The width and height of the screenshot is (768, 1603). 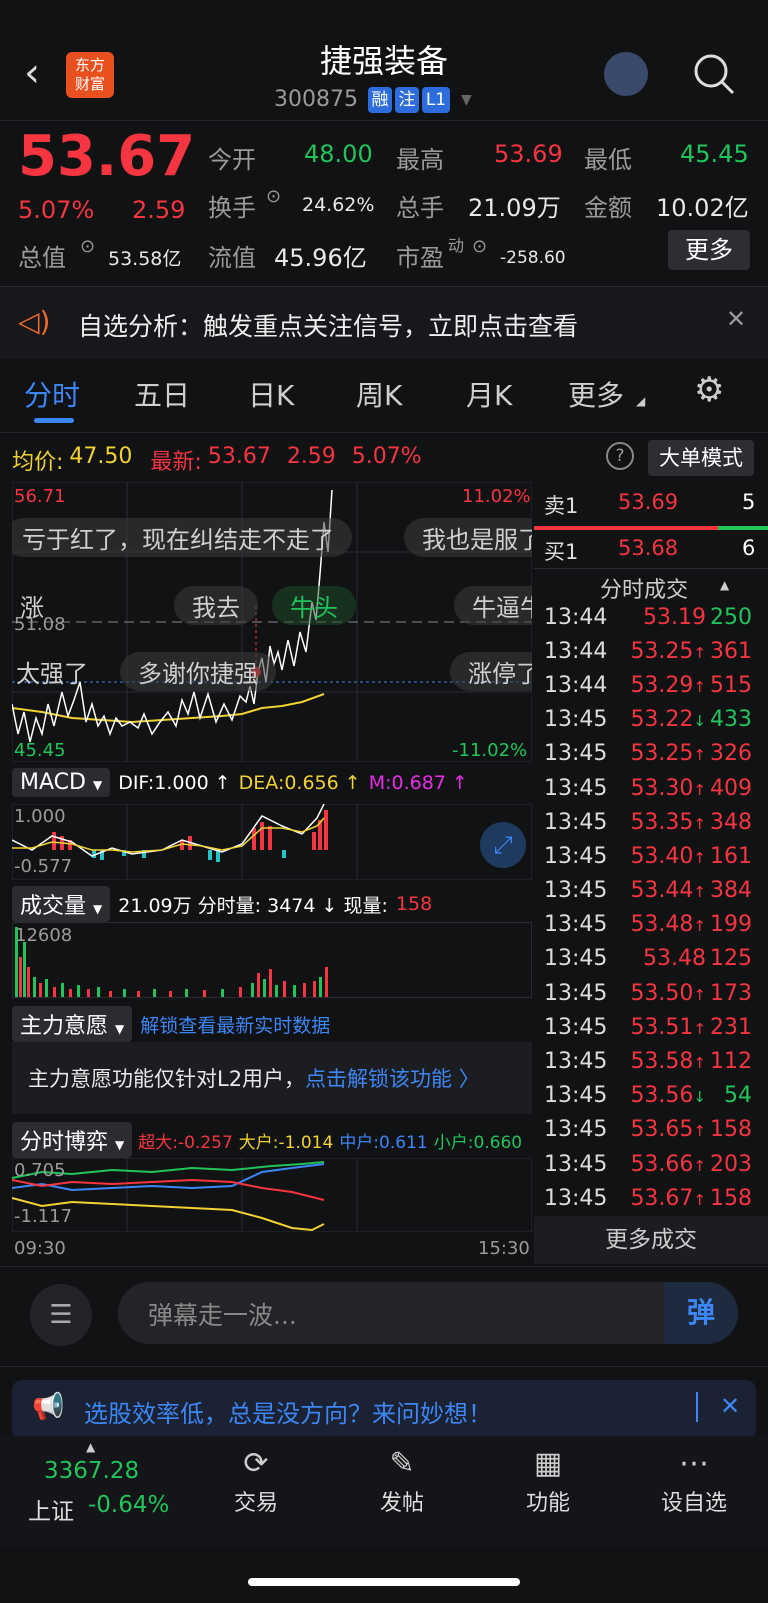 I want to click on mcap-label: 总值, so click(x=42, y=258).